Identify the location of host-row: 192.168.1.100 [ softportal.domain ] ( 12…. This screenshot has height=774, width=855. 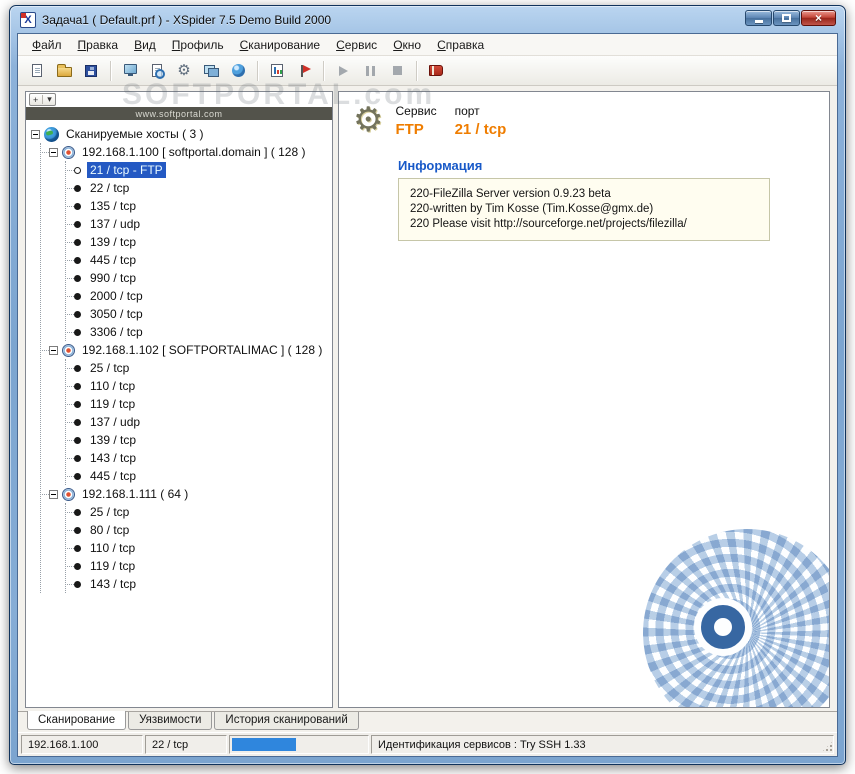
(185, 152).